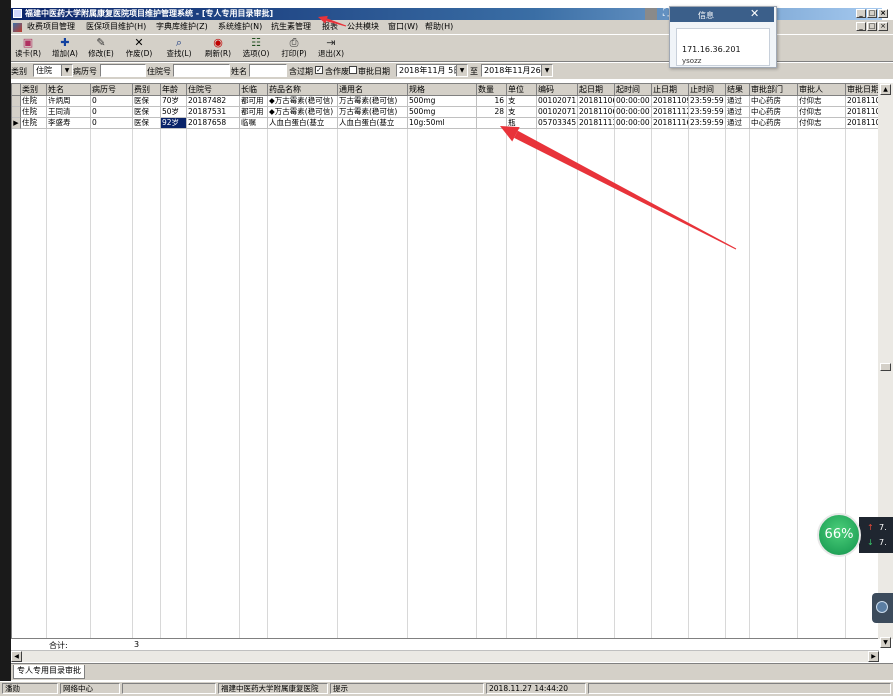 The height and width of the screenshot is (696, 893). What do you see at coordinates (323, 19) in the screenshot?
I see `arrow-head` at bounding box center [323, 19].